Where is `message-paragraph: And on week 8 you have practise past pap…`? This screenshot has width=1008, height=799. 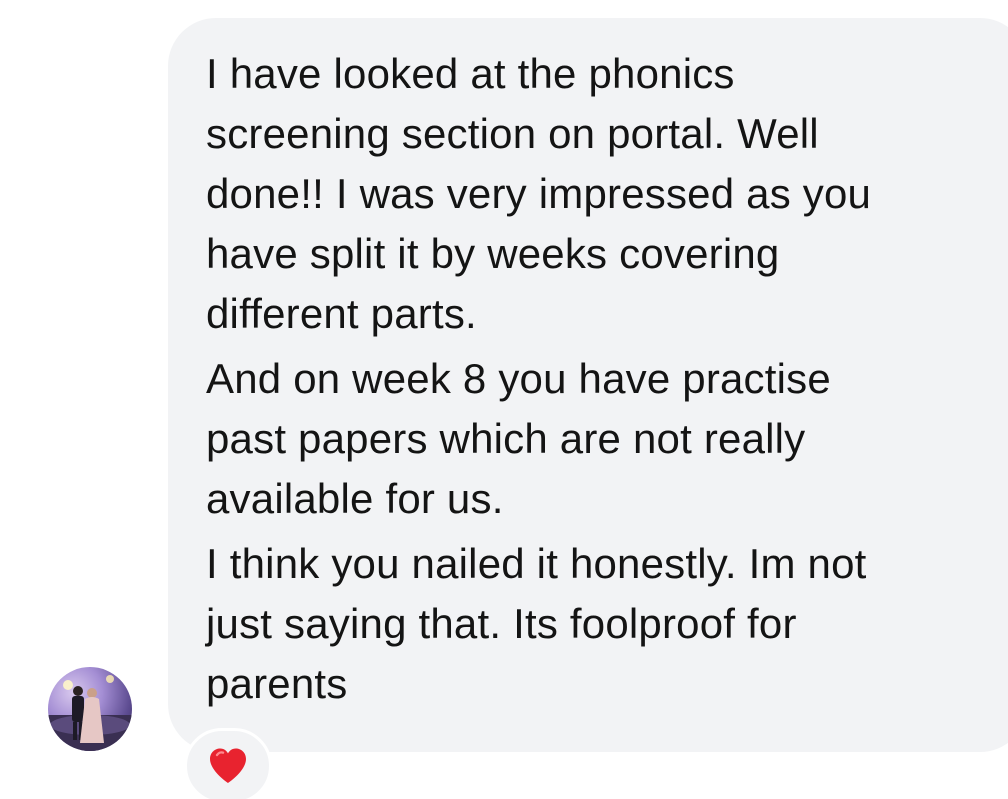 message-paragraph: And on week 8 you have practise past pap… is located at coordinates (518, 438).